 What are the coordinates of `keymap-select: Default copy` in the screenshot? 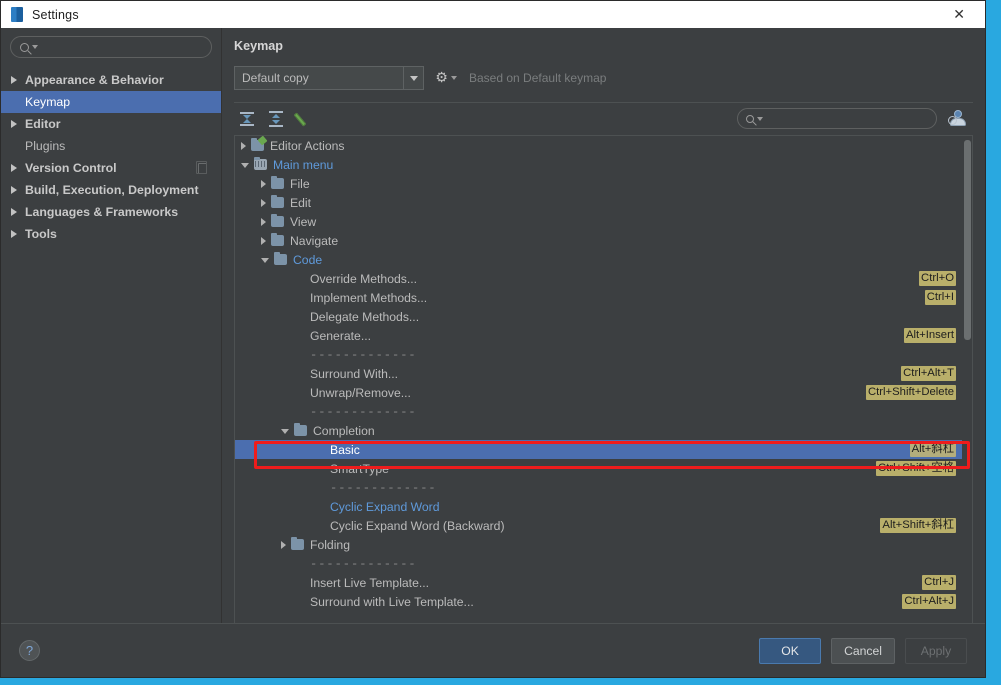 It's located at (329, 78).